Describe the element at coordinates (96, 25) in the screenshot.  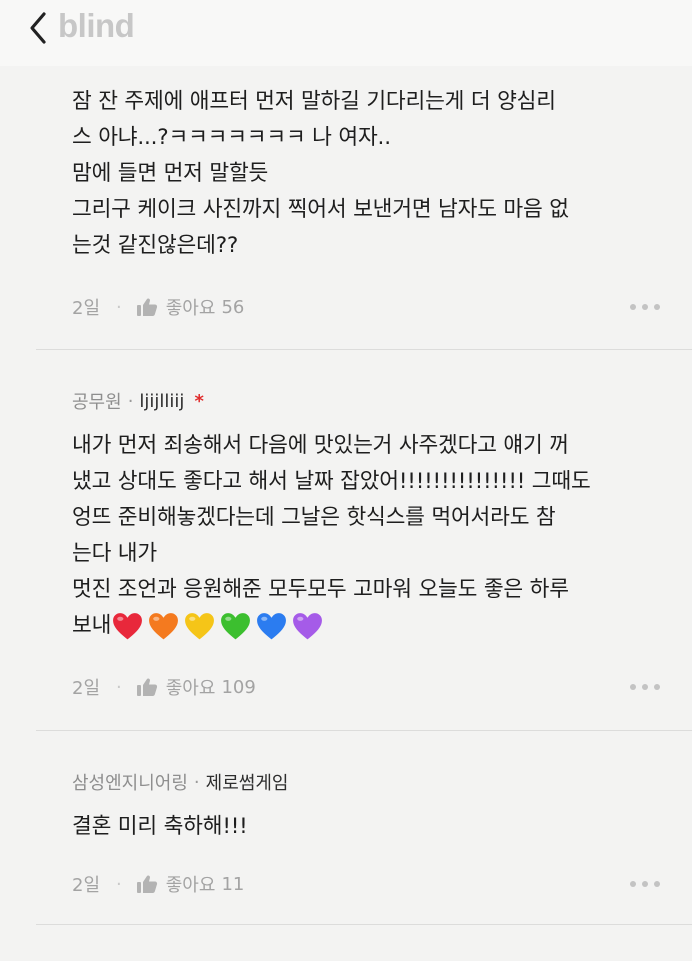
I see `brand-logo: blind` at that location.